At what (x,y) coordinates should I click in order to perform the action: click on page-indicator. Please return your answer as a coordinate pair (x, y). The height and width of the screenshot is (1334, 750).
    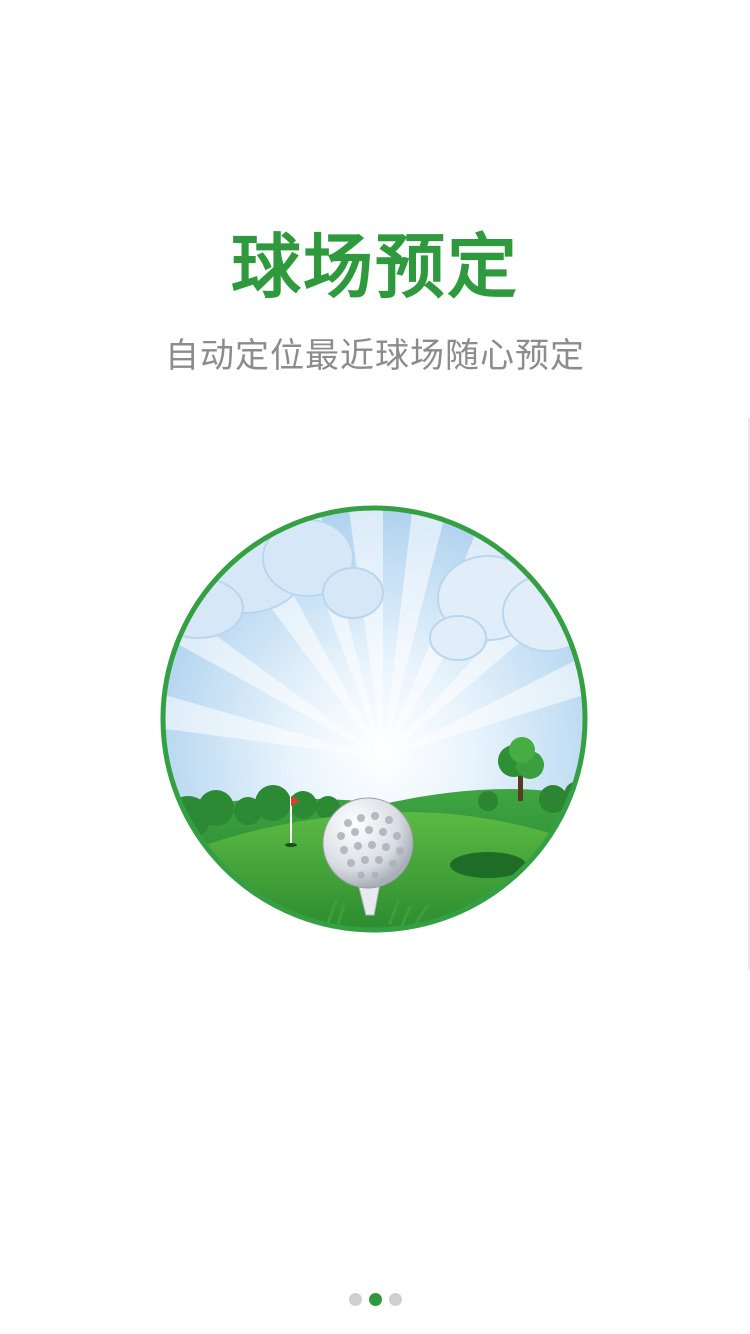
    Looking at the image, I should click on (375, 1300).